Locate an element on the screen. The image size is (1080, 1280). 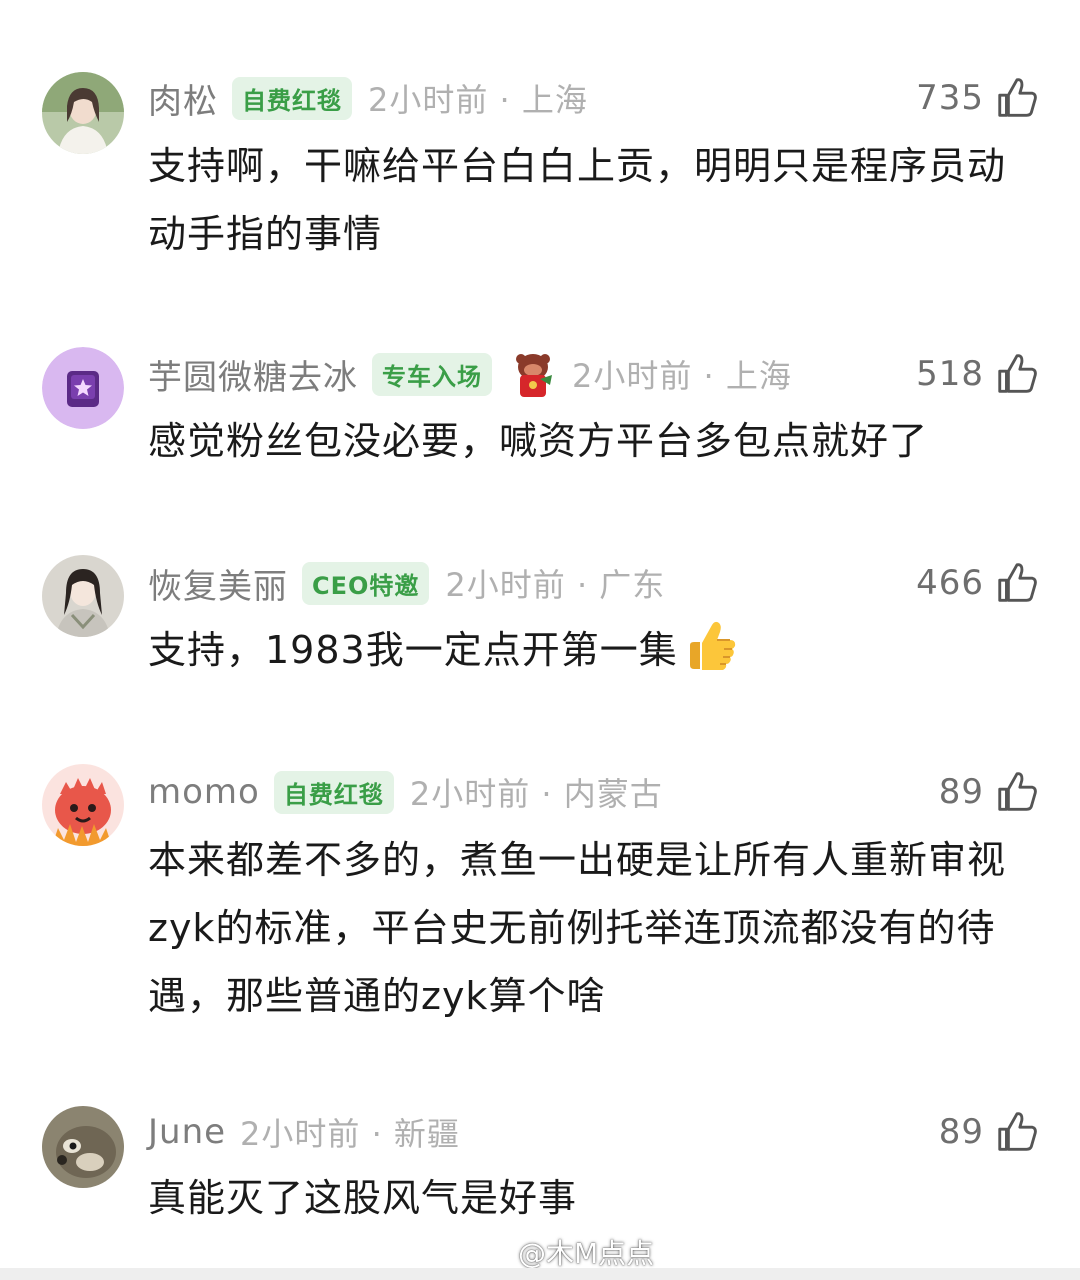
comment-text-body: 支持，1983我一定点开第一集 is located at coordinates (413, 650).